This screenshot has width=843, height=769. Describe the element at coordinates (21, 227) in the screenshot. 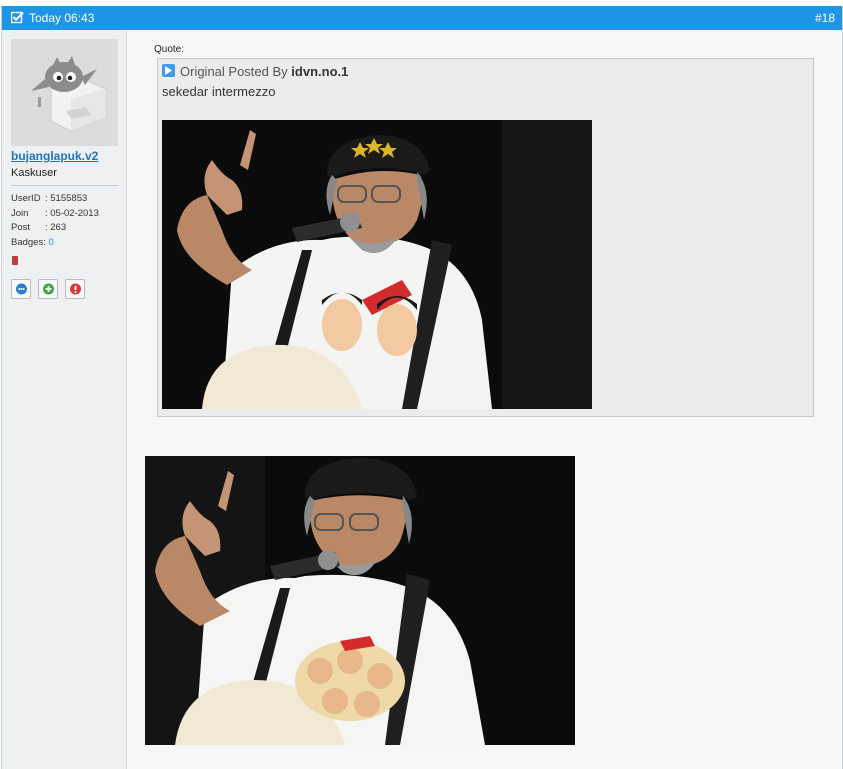

I see `stat-key: Post` at that location.